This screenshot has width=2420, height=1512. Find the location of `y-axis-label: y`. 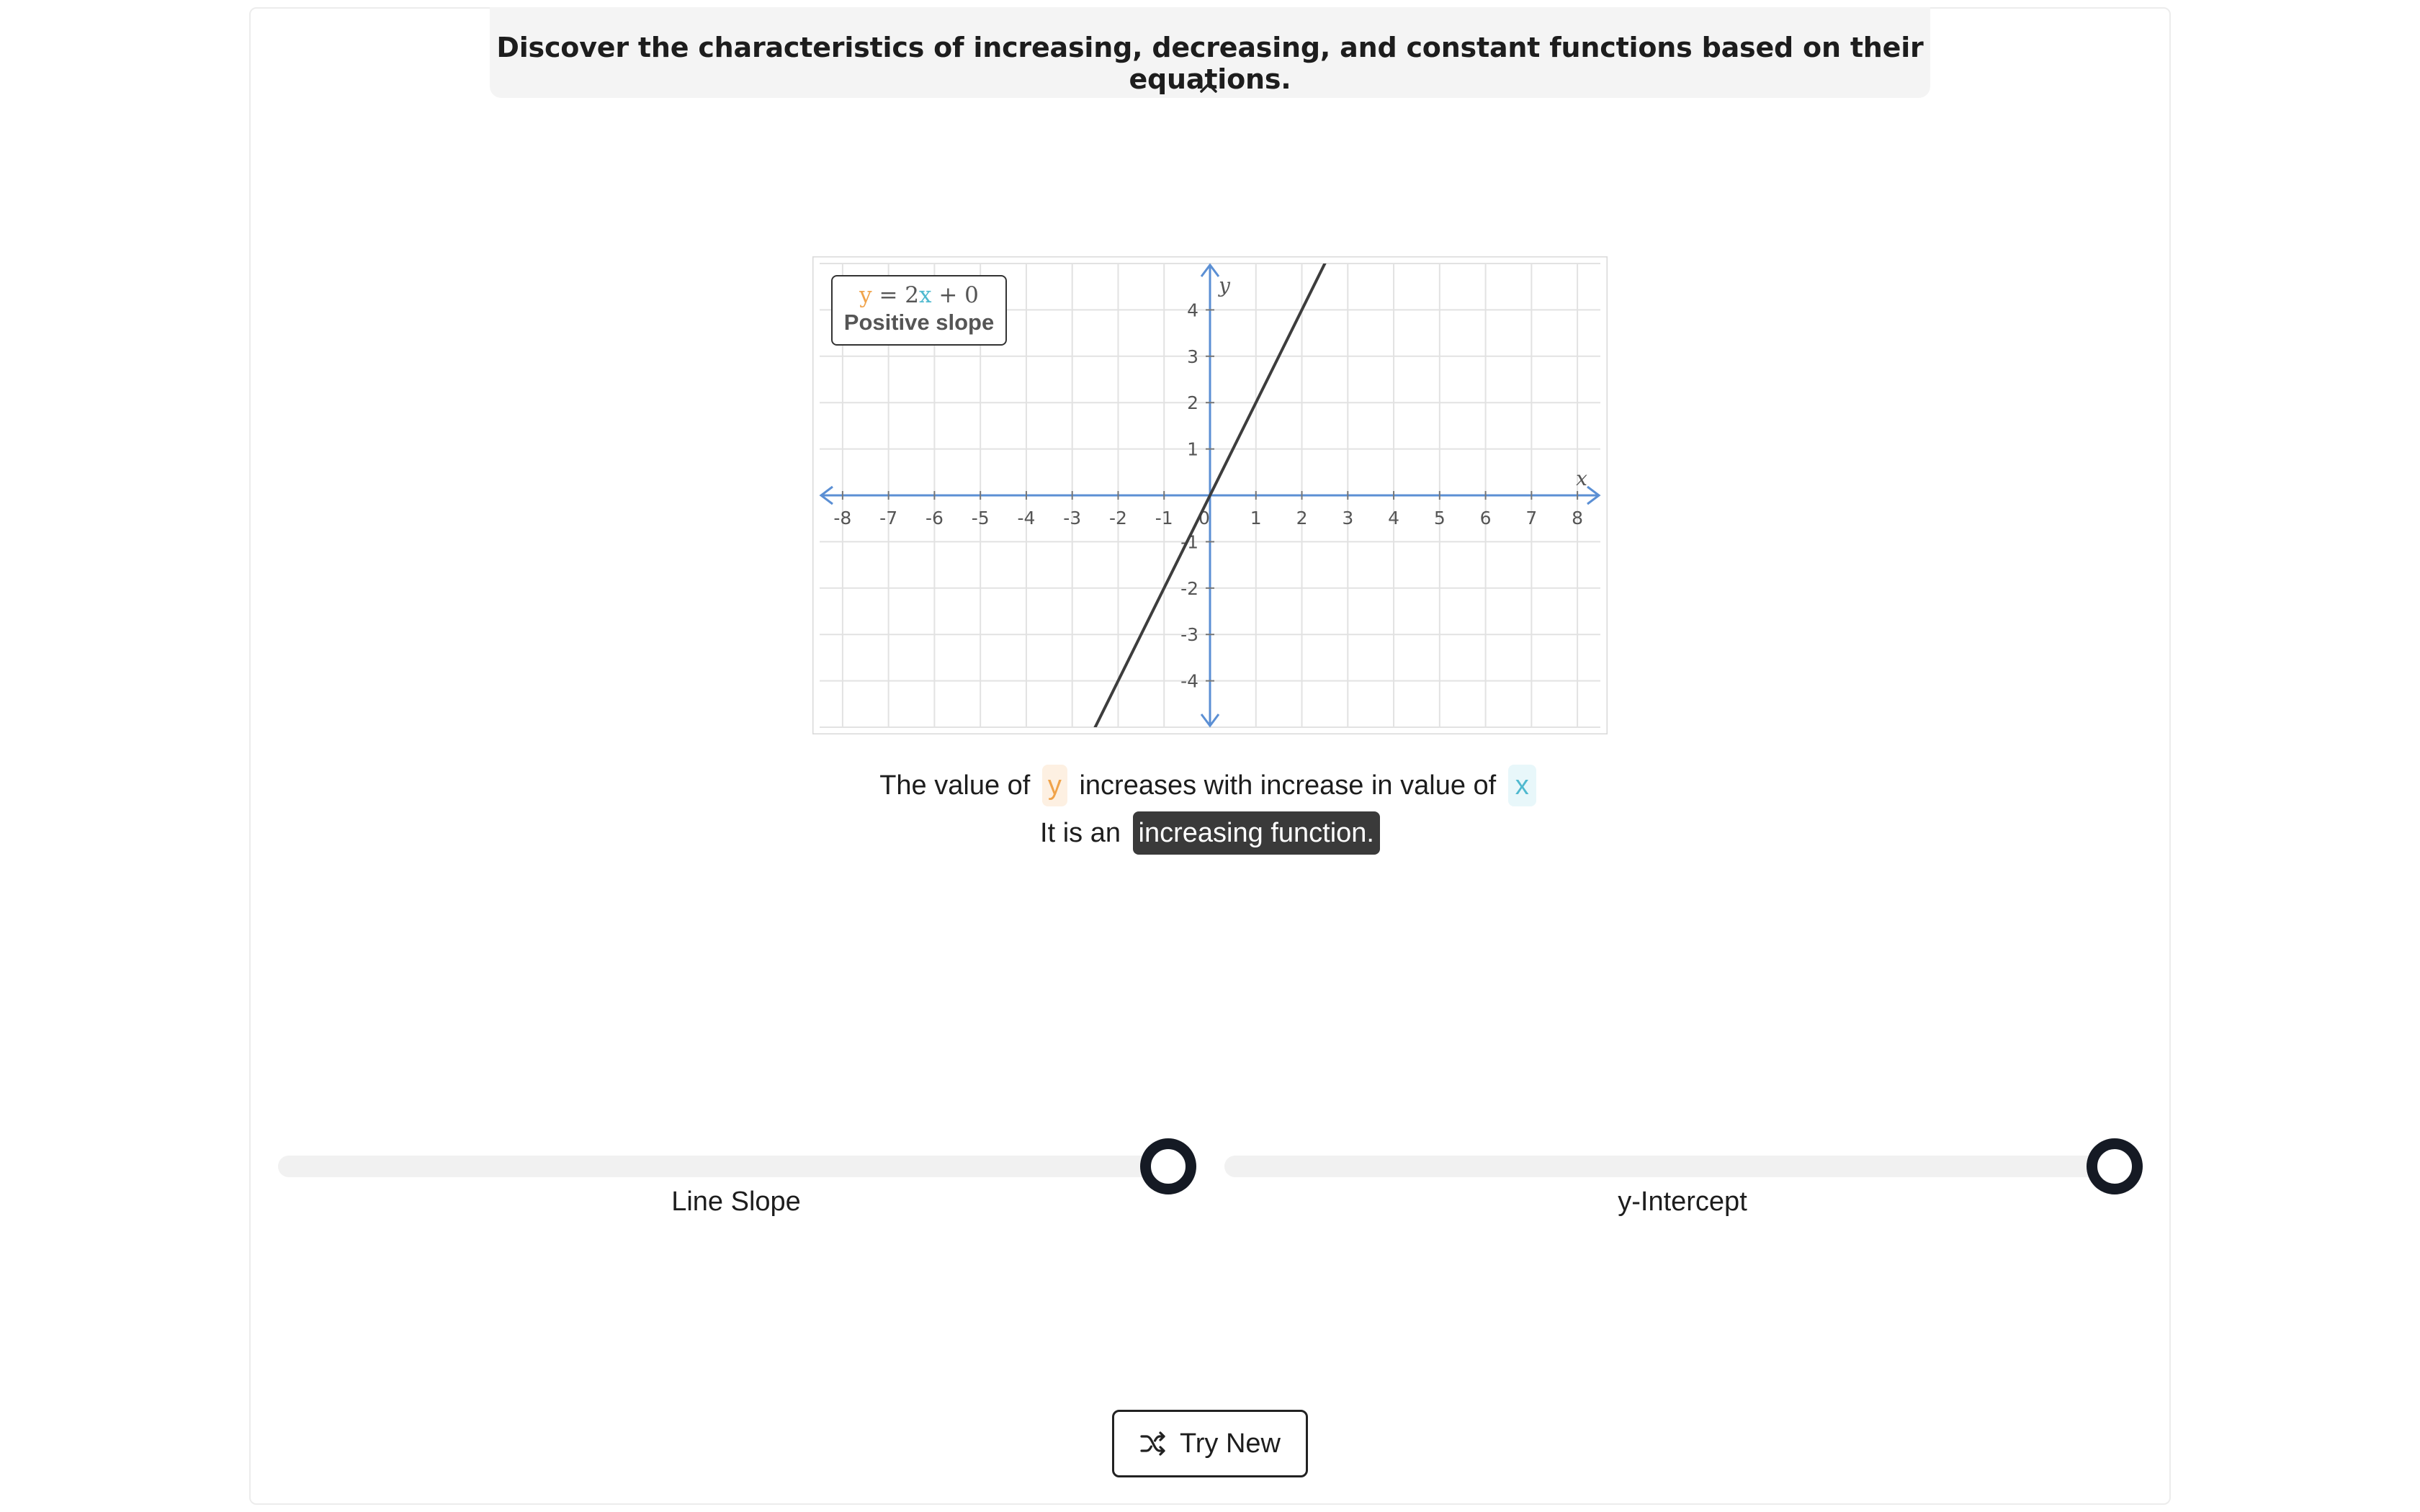

y-axis-label: y is located at coordinates (1224, 285).